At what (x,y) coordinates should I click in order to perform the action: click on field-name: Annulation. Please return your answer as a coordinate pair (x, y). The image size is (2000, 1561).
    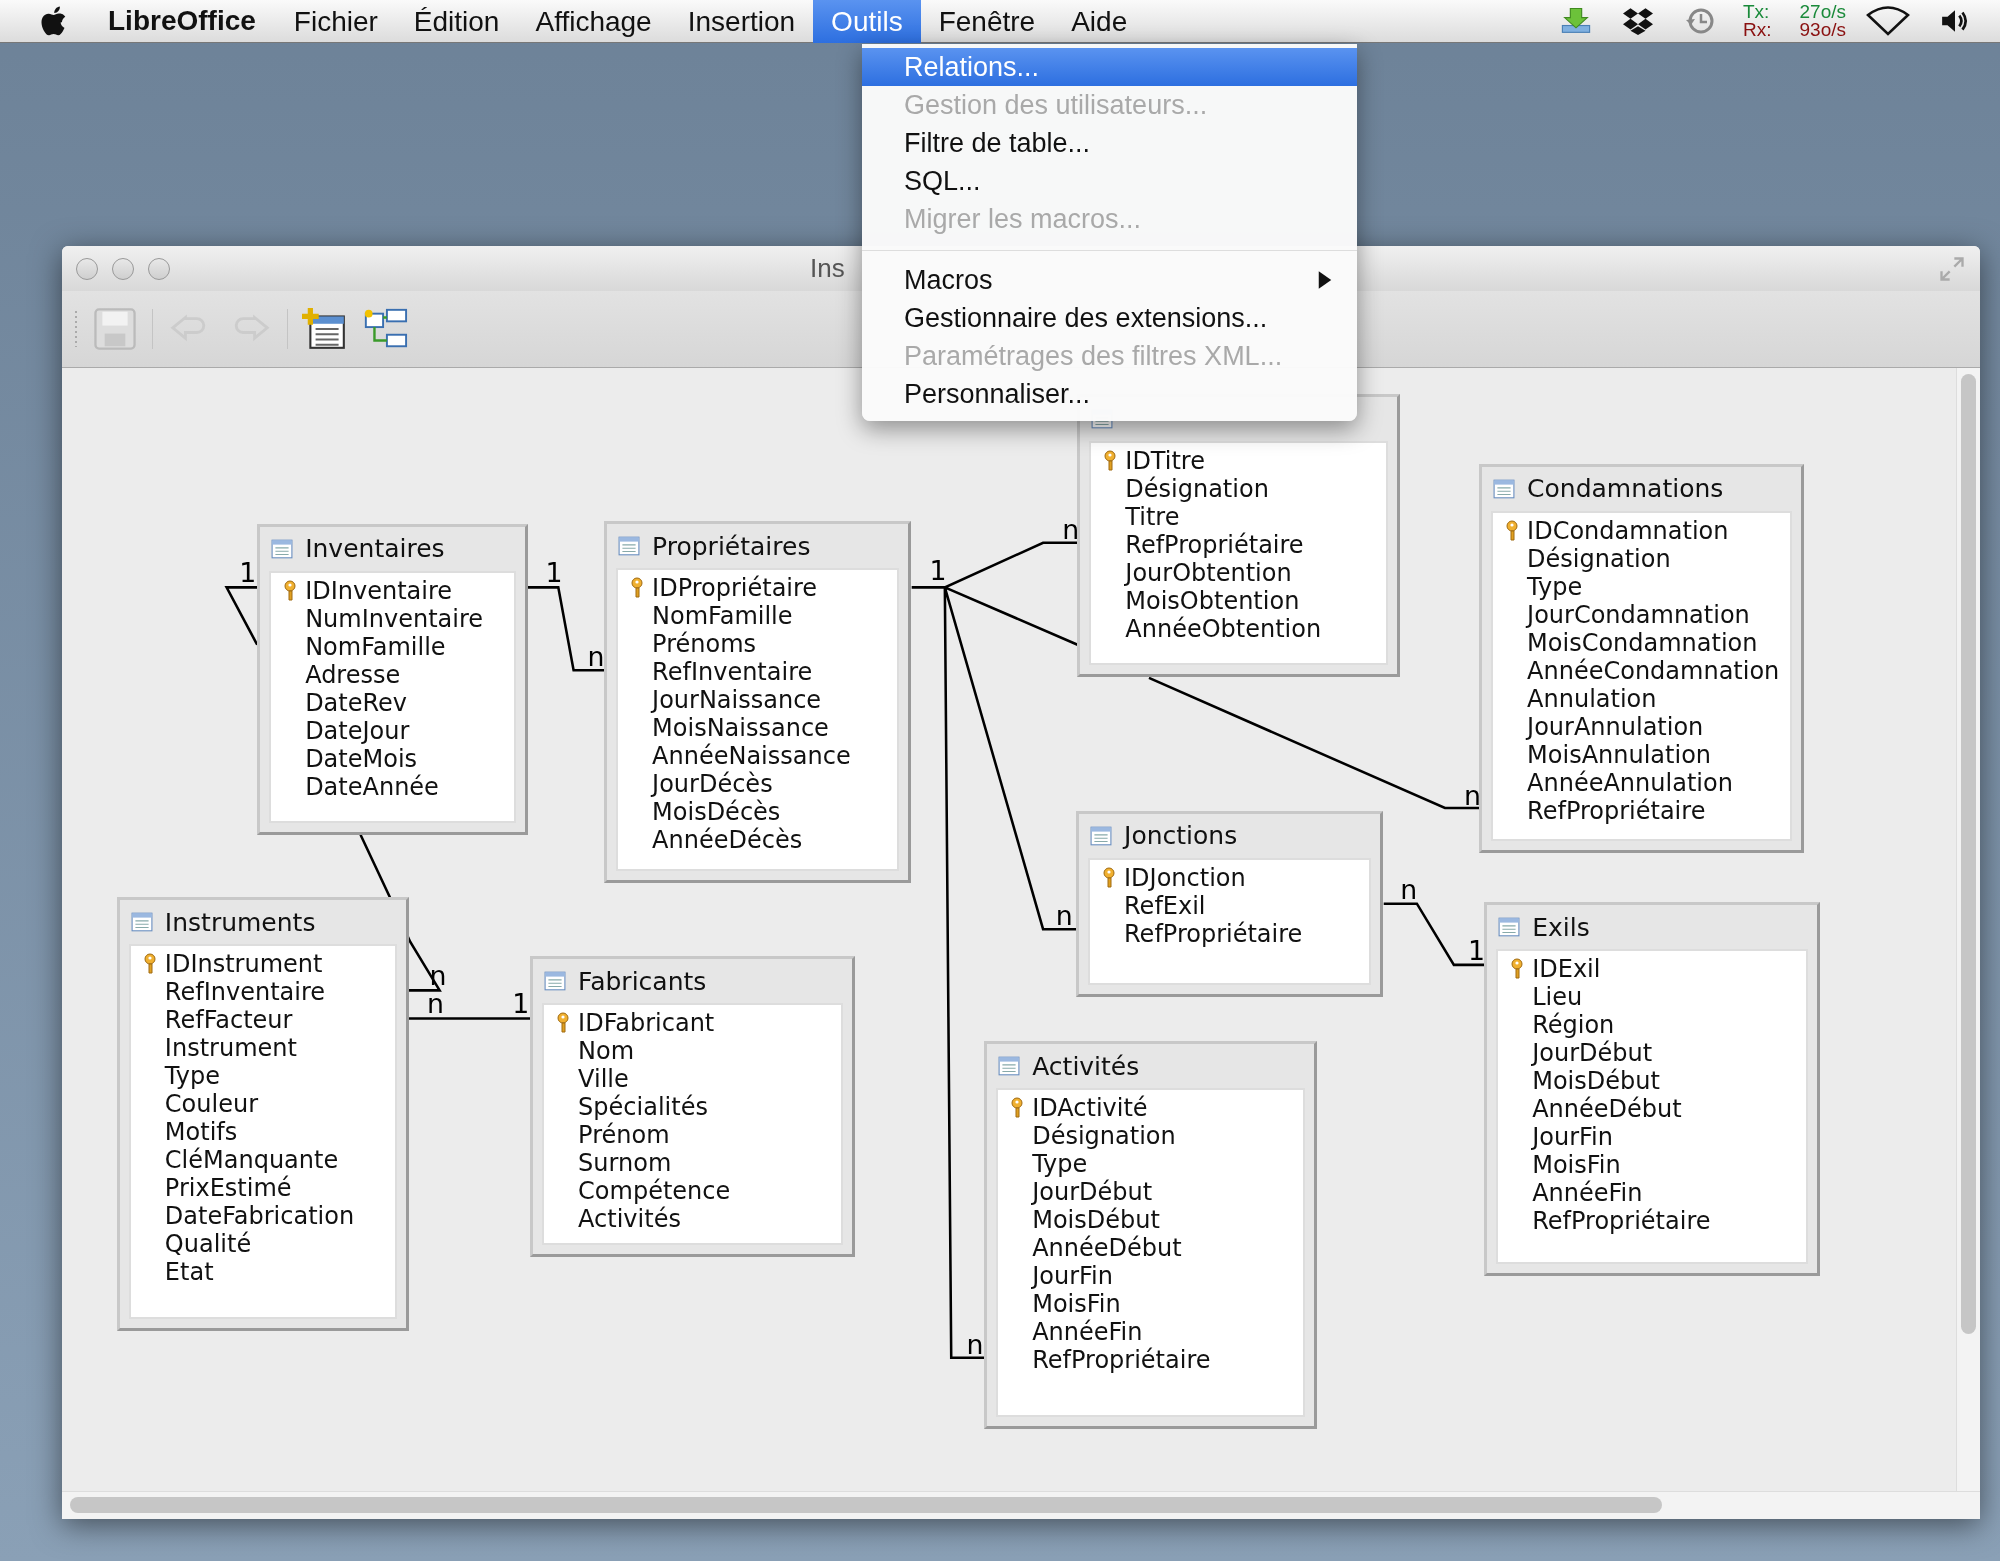
    Looking at the image, I should click on (1592, 698).